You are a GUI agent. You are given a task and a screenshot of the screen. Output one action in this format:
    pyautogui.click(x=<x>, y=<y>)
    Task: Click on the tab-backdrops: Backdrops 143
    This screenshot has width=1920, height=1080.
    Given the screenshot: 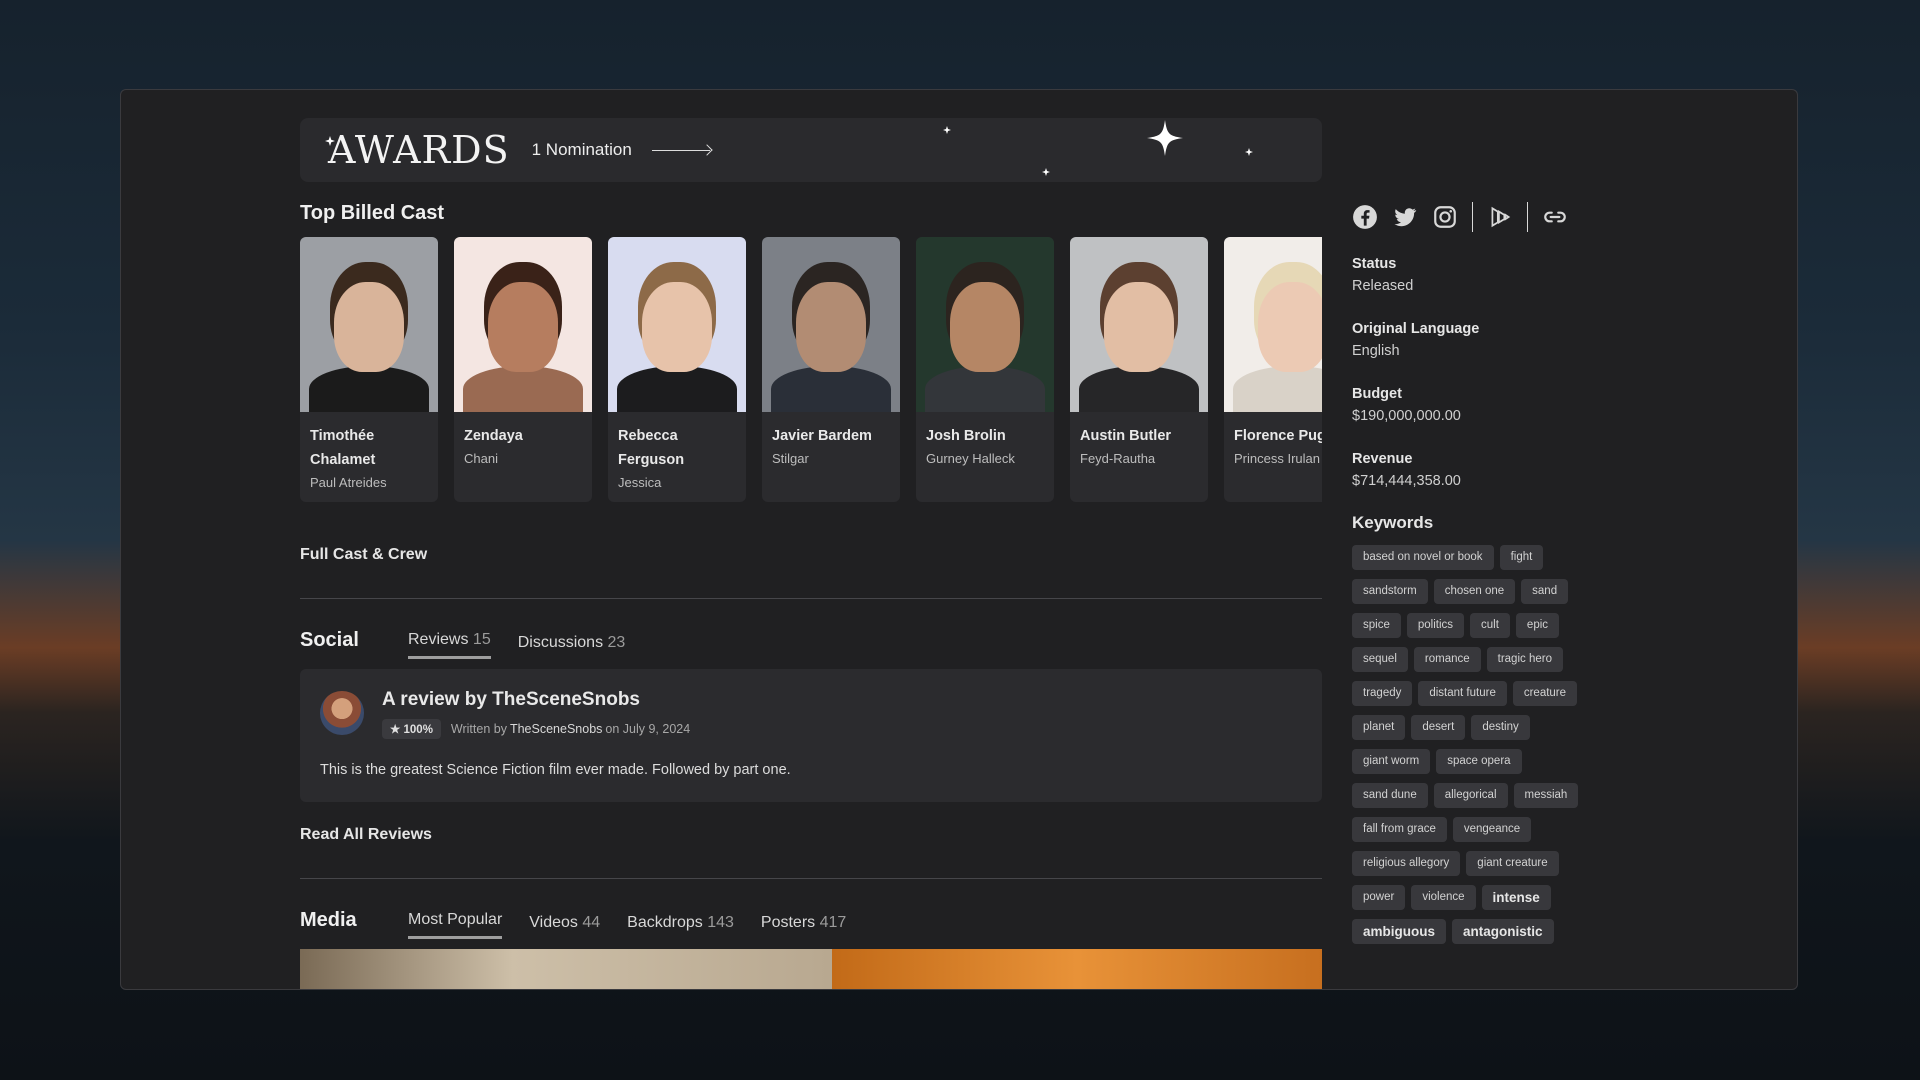 What is the action you would take?
    pyautogui.click(x=680, y=926)
    